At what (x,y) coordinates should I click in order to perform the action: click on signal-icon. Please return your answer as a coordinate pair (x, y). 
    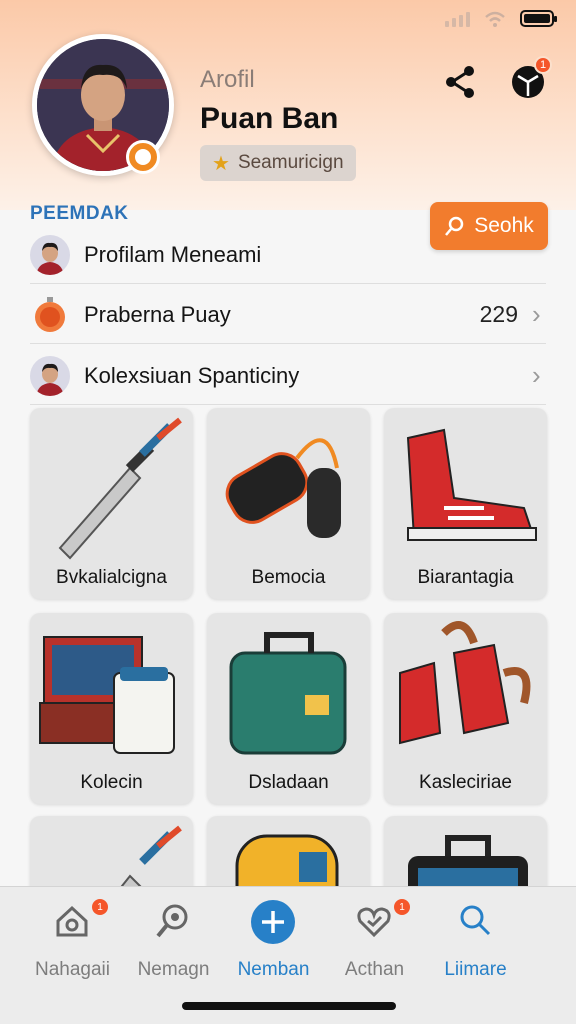
    Looking at the image, I should click on (457, 19).